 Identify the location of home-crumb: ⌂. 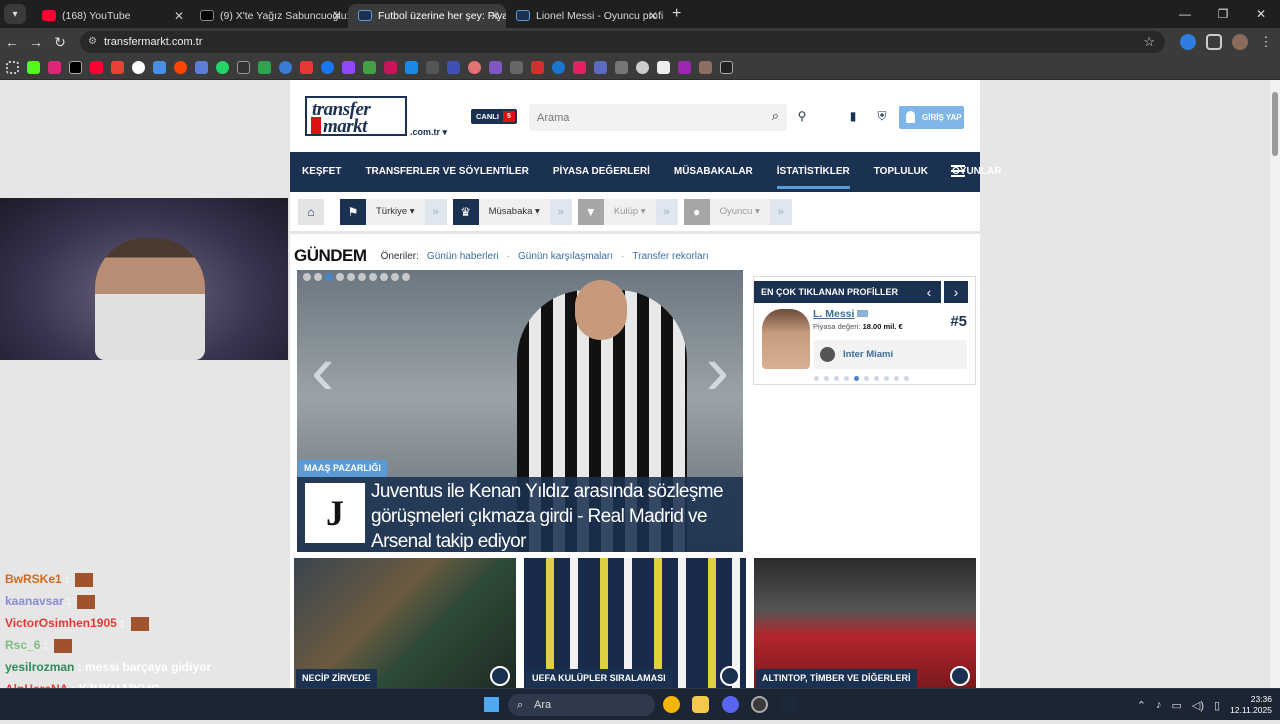
(311, 211).